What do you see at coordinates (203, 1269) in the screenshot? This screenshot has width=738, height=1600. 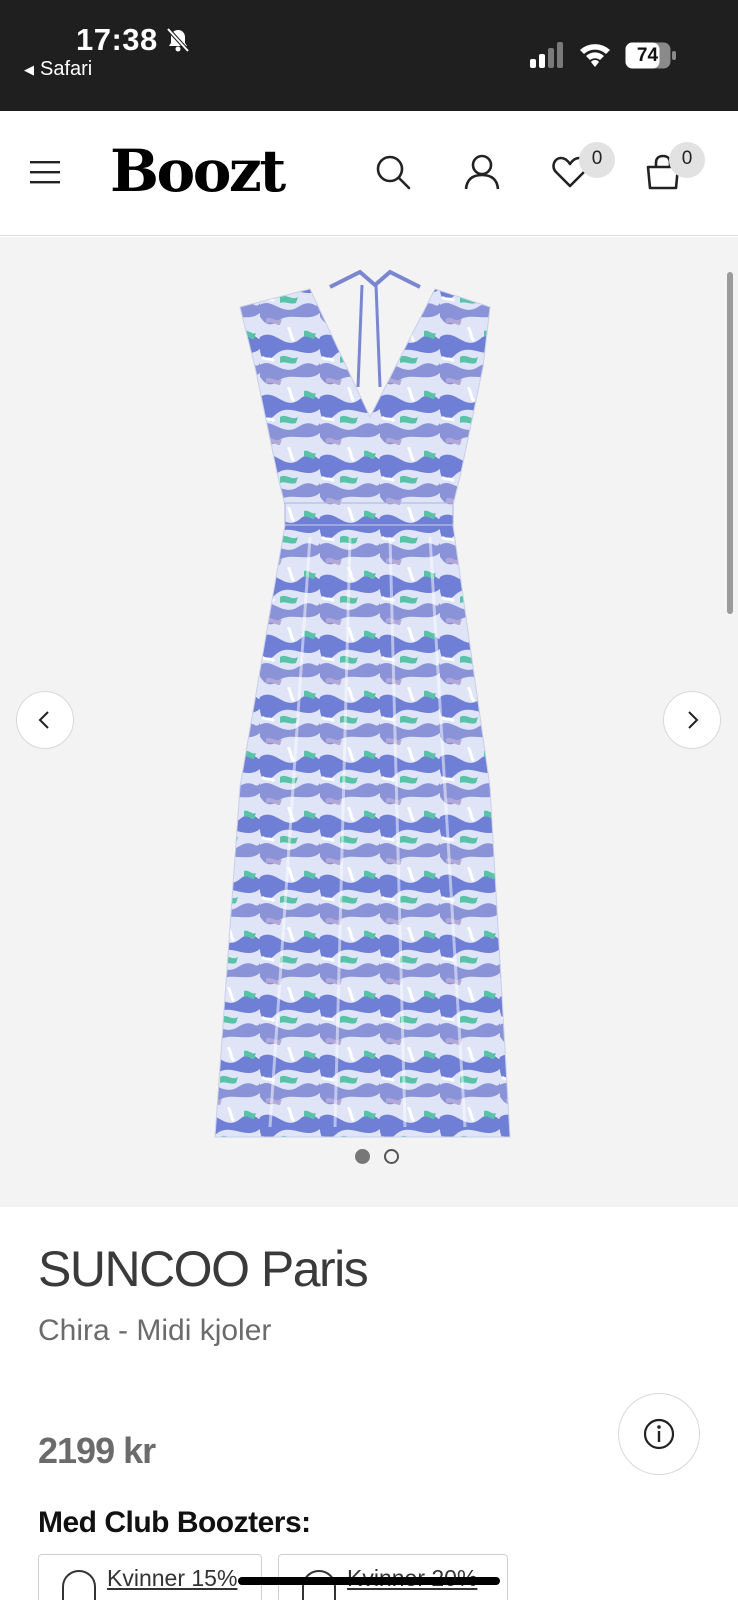 I see `product-brand: SUNCOO Paris` at bounding box center [203, 1269].